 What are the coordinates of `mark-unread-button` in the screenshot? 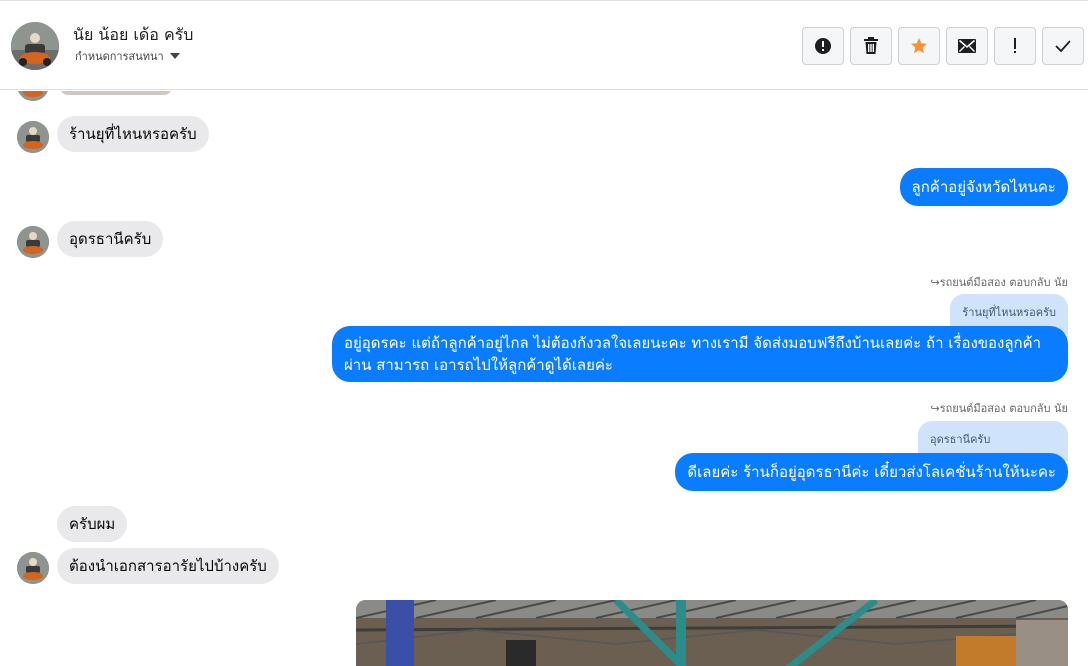 It's located at (967, 46).